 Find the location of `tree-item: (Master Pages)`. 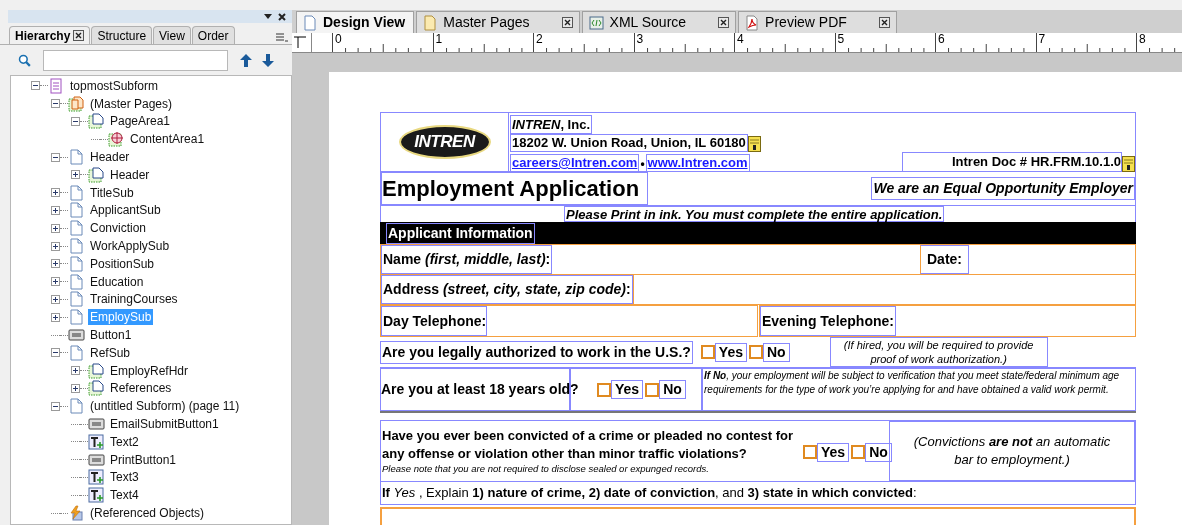

tree-item: (Master Pages) is located at coordinates (131, 103).